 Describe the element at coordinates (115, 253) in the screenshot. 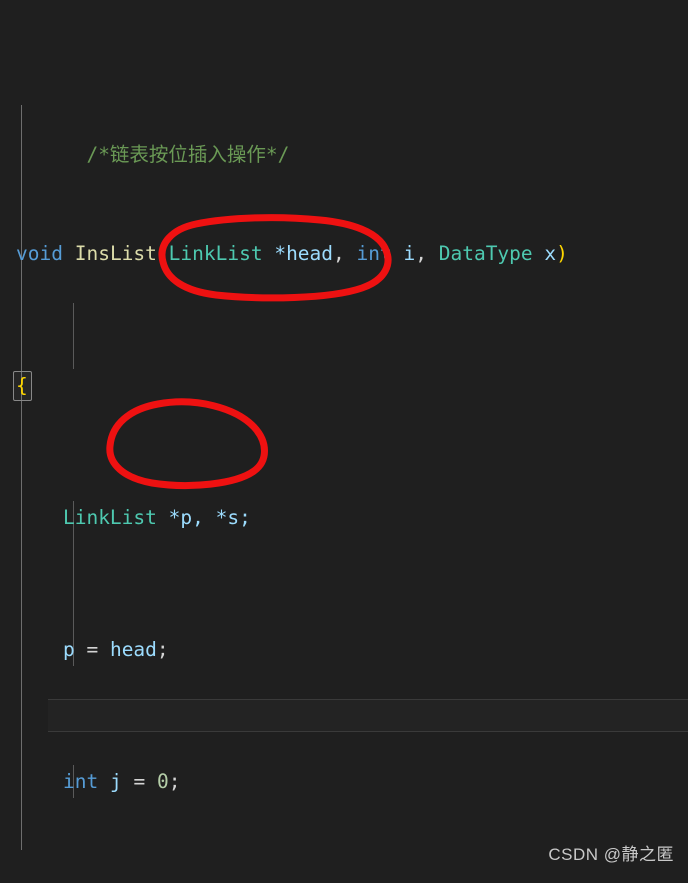

I see `code-token-function-name: InsList` at that location.